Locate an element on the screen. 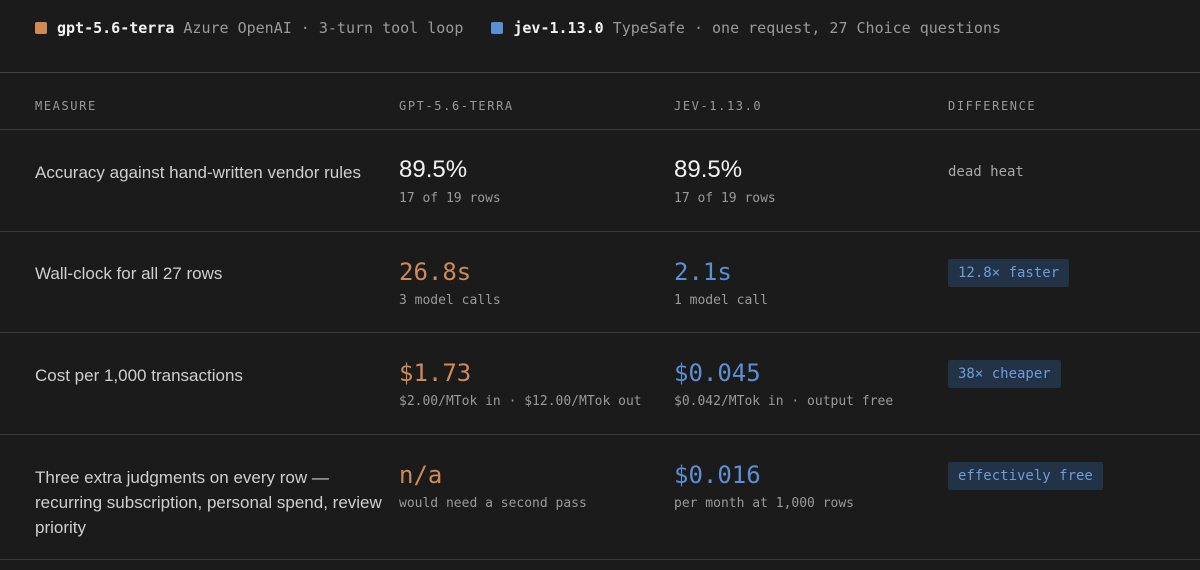  jev-value: 2.1s is located at coordinates (703, 272).